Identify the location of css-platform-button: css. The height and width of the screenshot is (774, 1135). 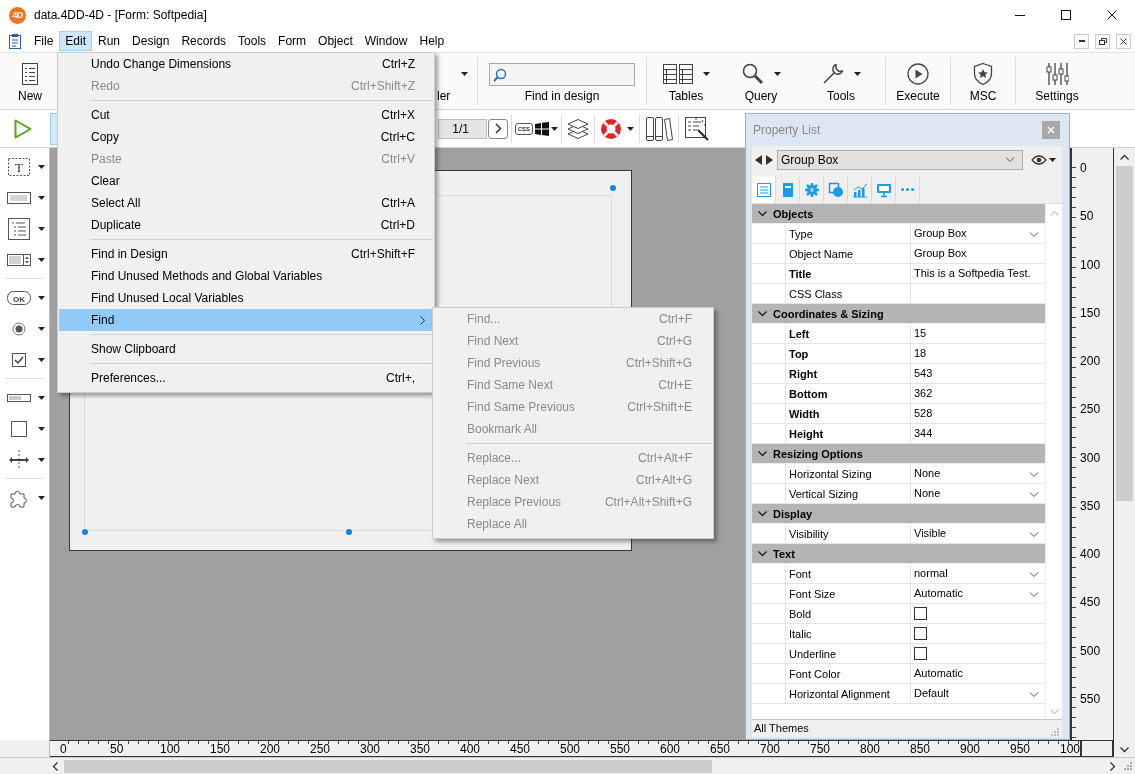
(536, 128).